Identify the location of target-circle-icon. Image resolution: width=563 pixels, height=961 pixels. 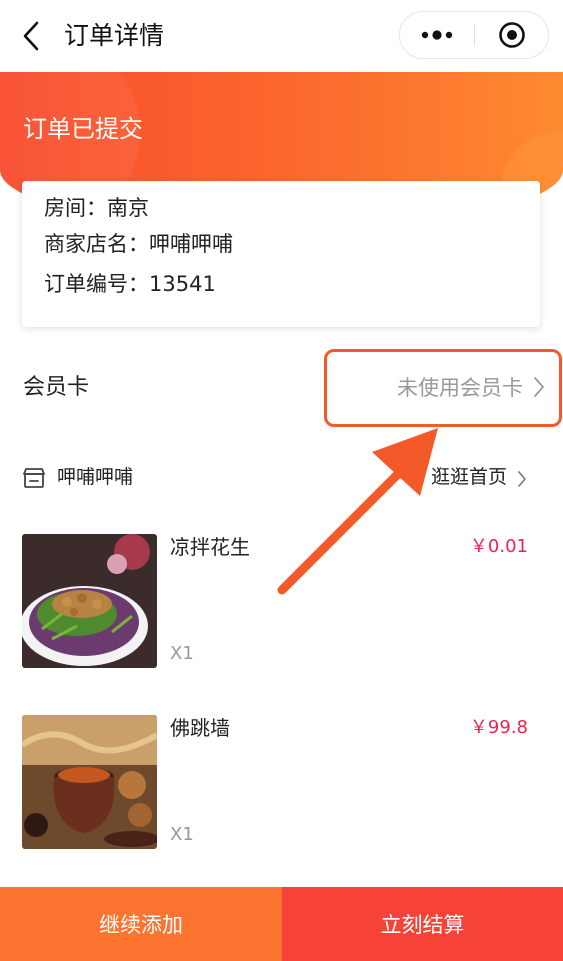
(512, 35).